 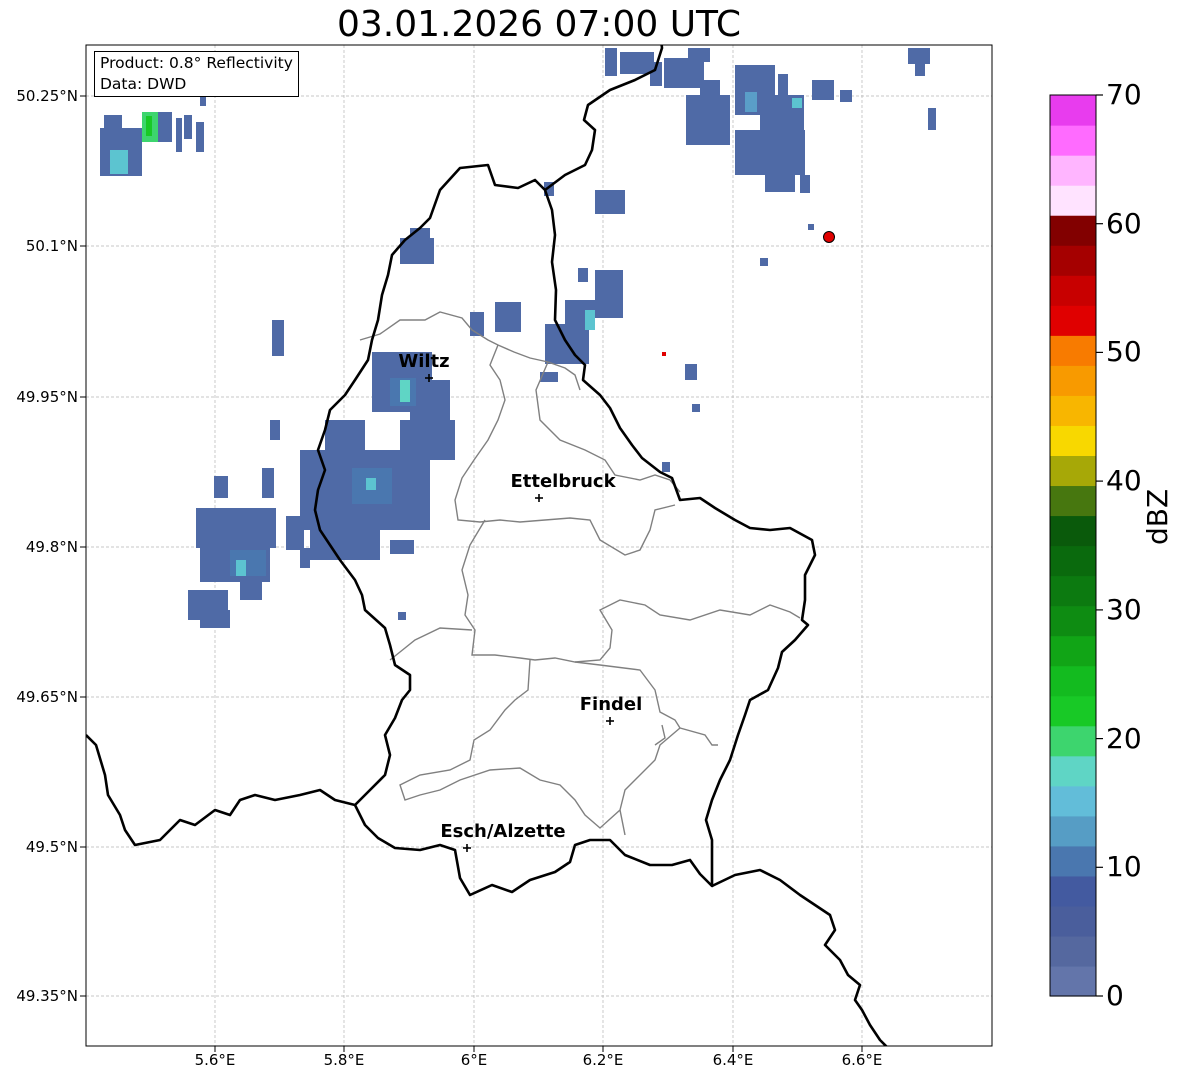 I want to click on colorbar-label: dBZ, so click(x=1157, y=516).